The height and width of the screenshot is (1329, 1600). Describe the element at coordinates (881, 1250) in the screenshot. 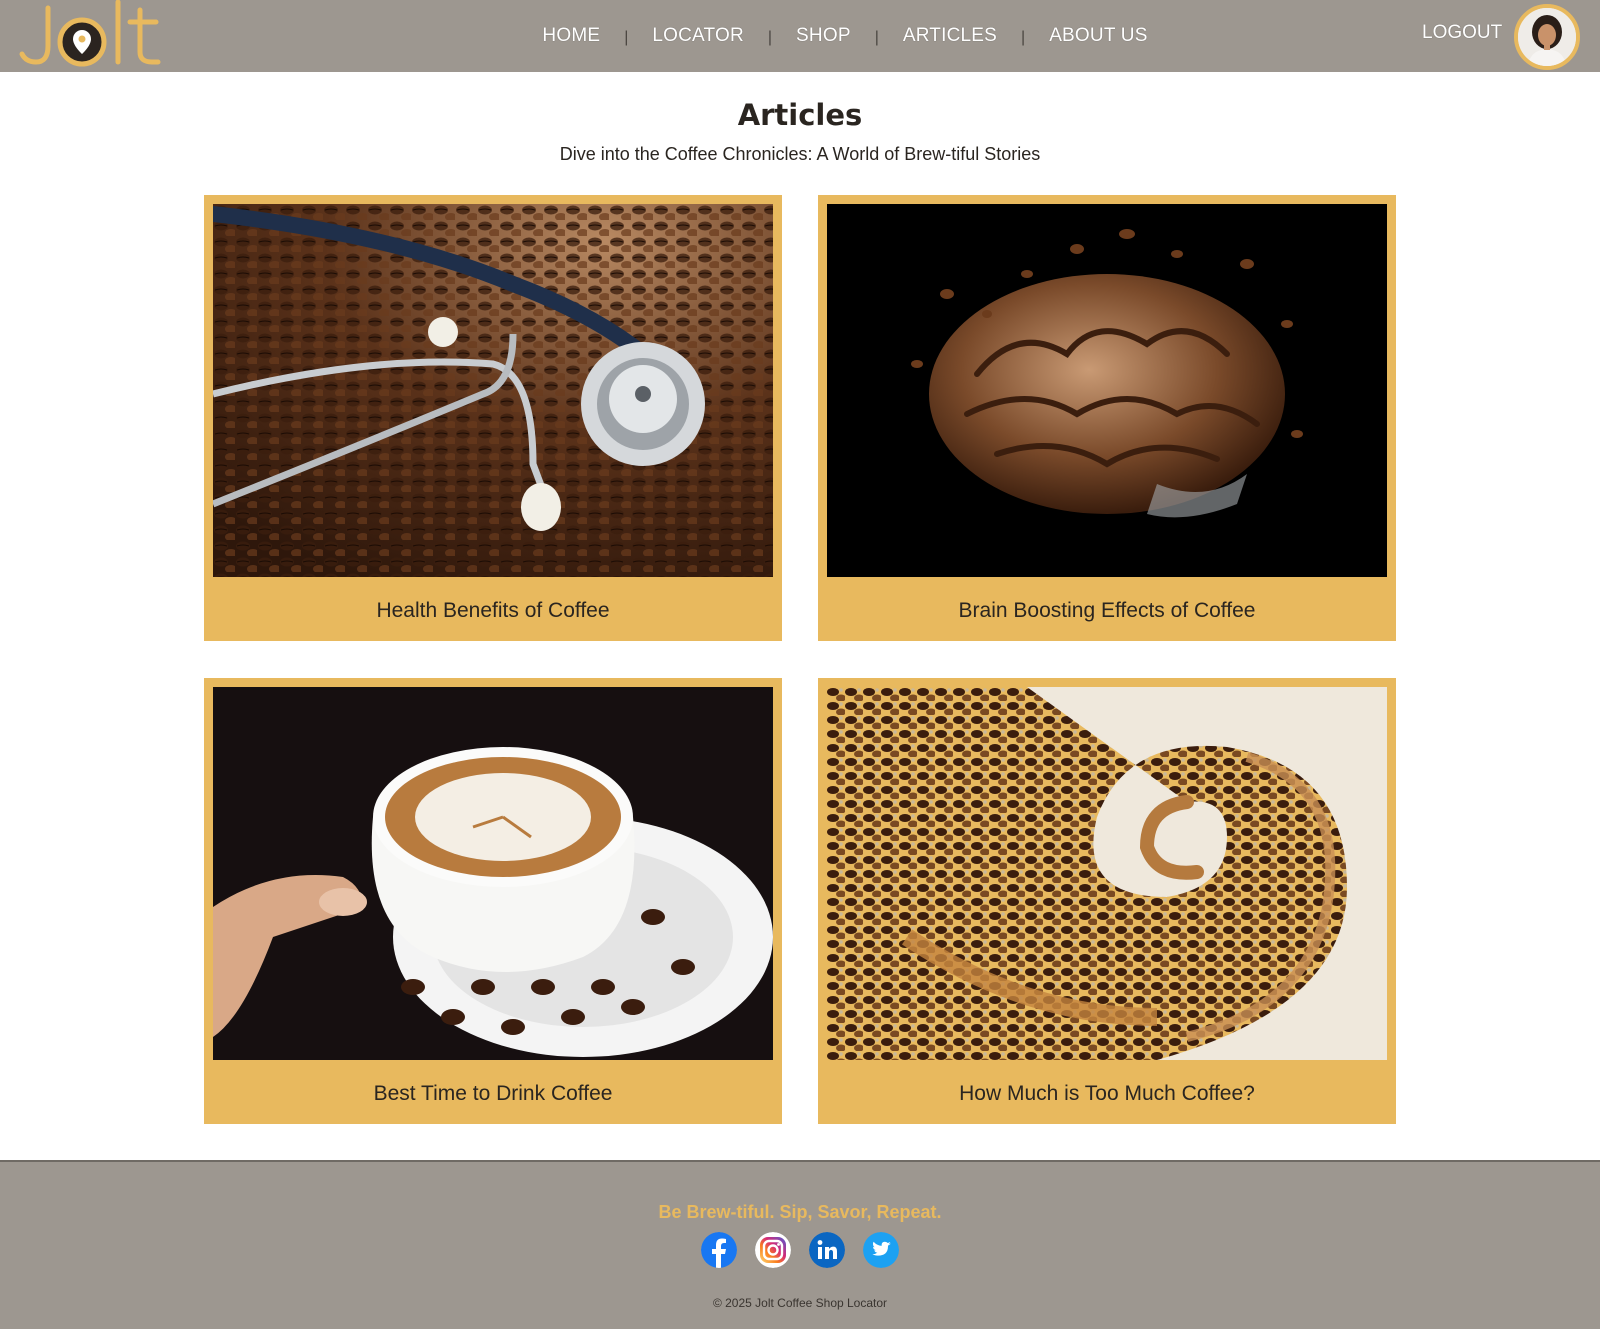

I see `twitter-icon` at that location.